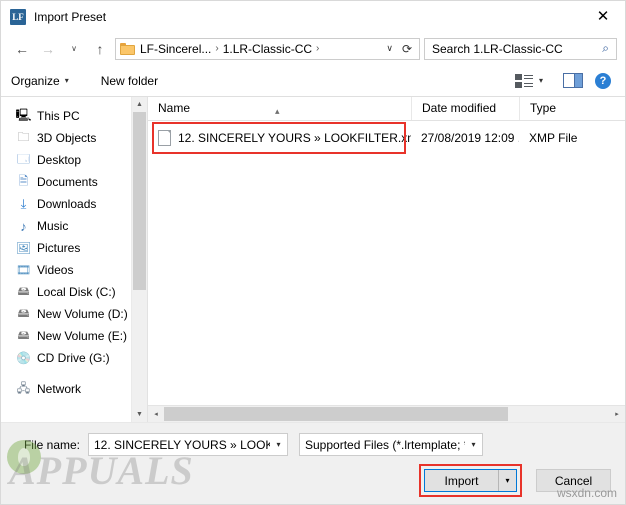  I want to click on help-icon: ?, so click(603, 80).